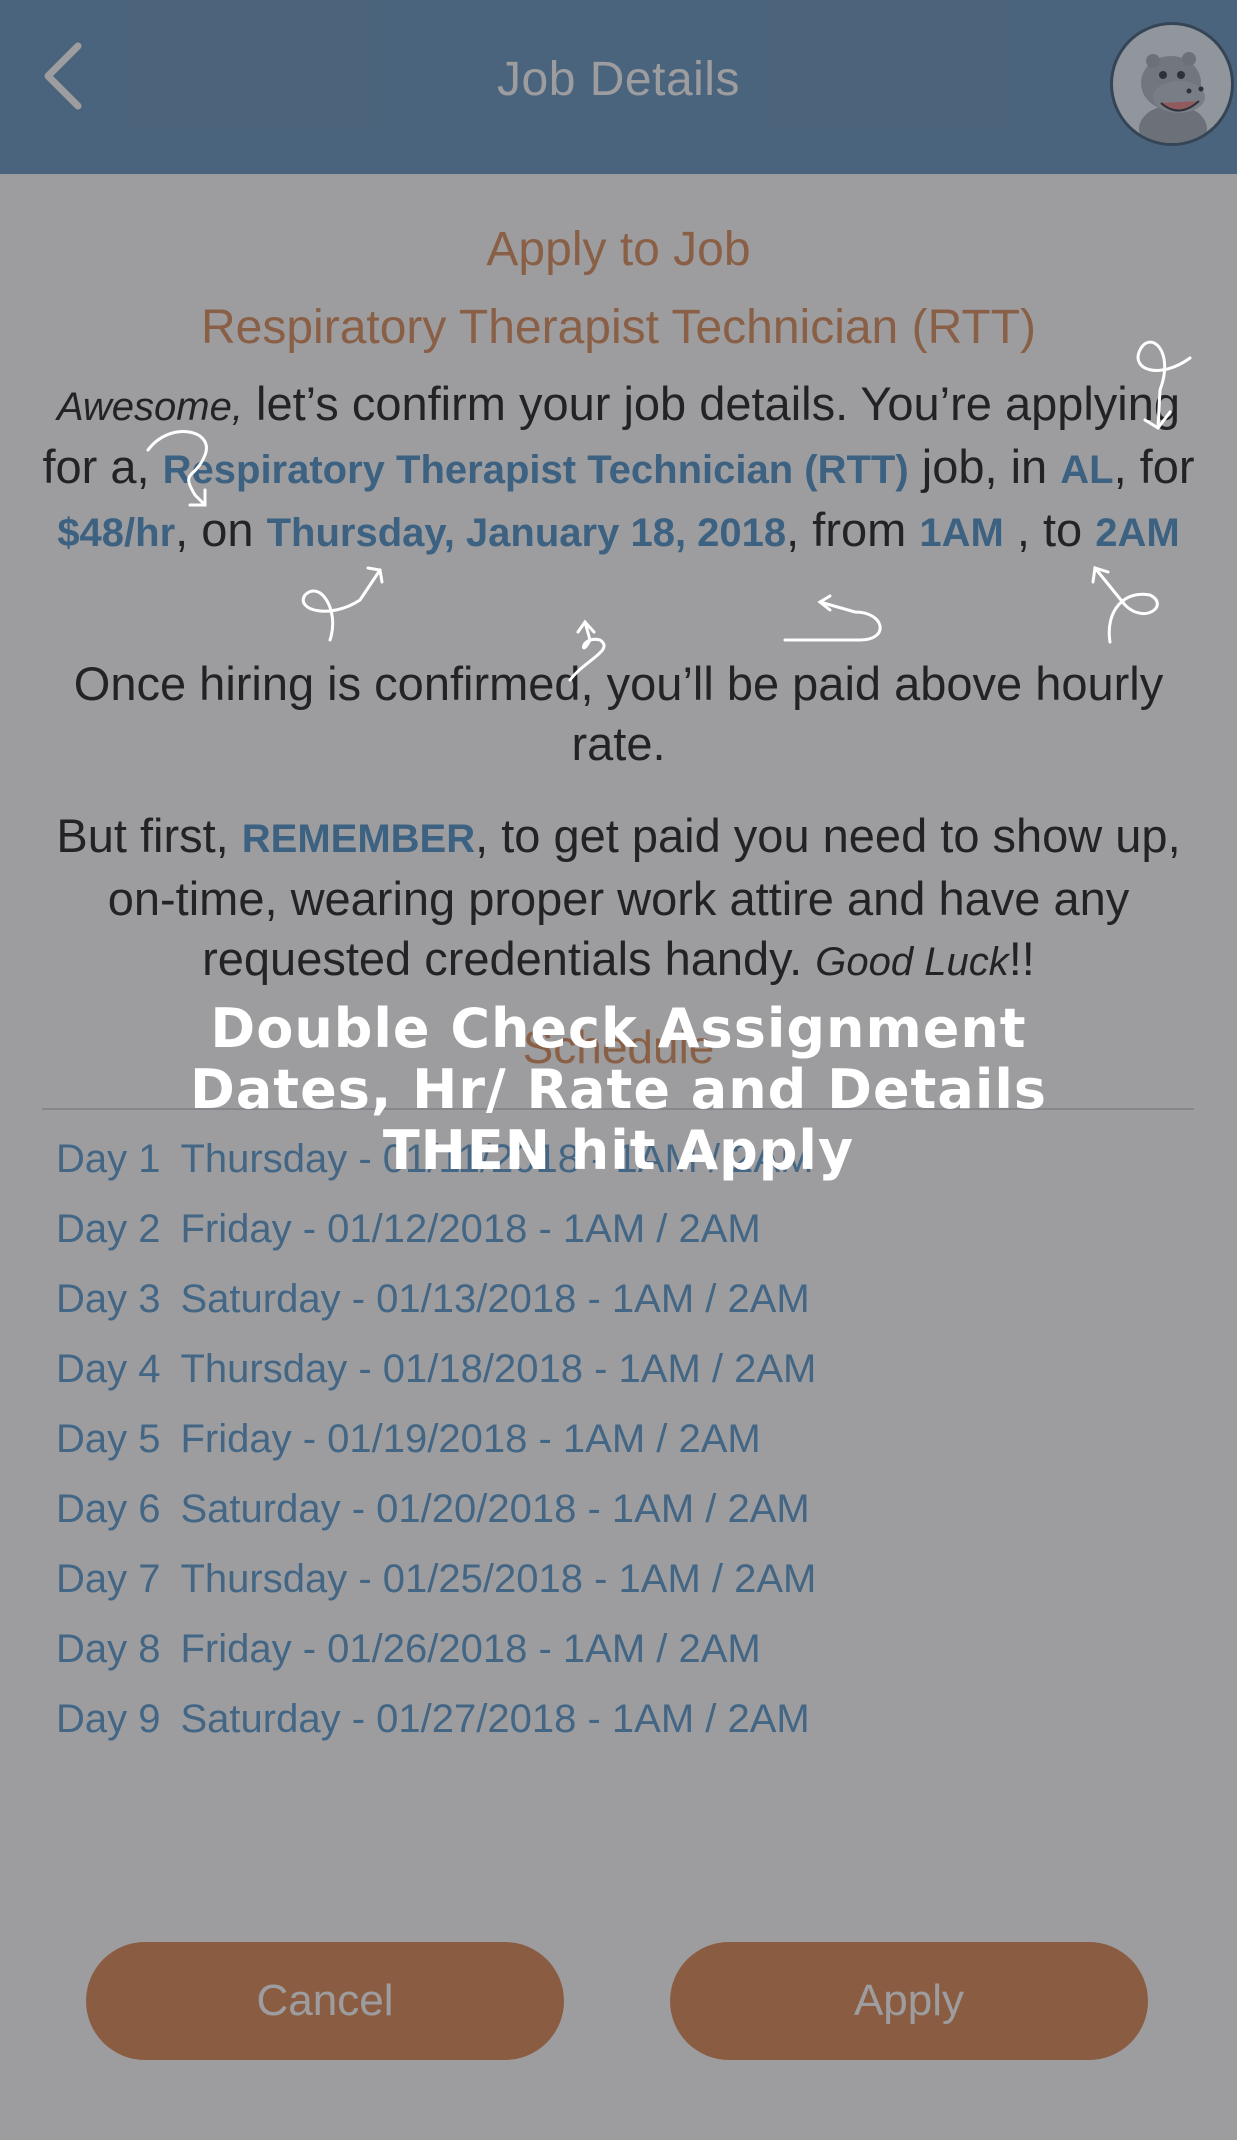  What do you see at coordinates (961, 533) in the screenshot?
I see `start-time-highlight: 1AM` at bounding box center [961, 533].